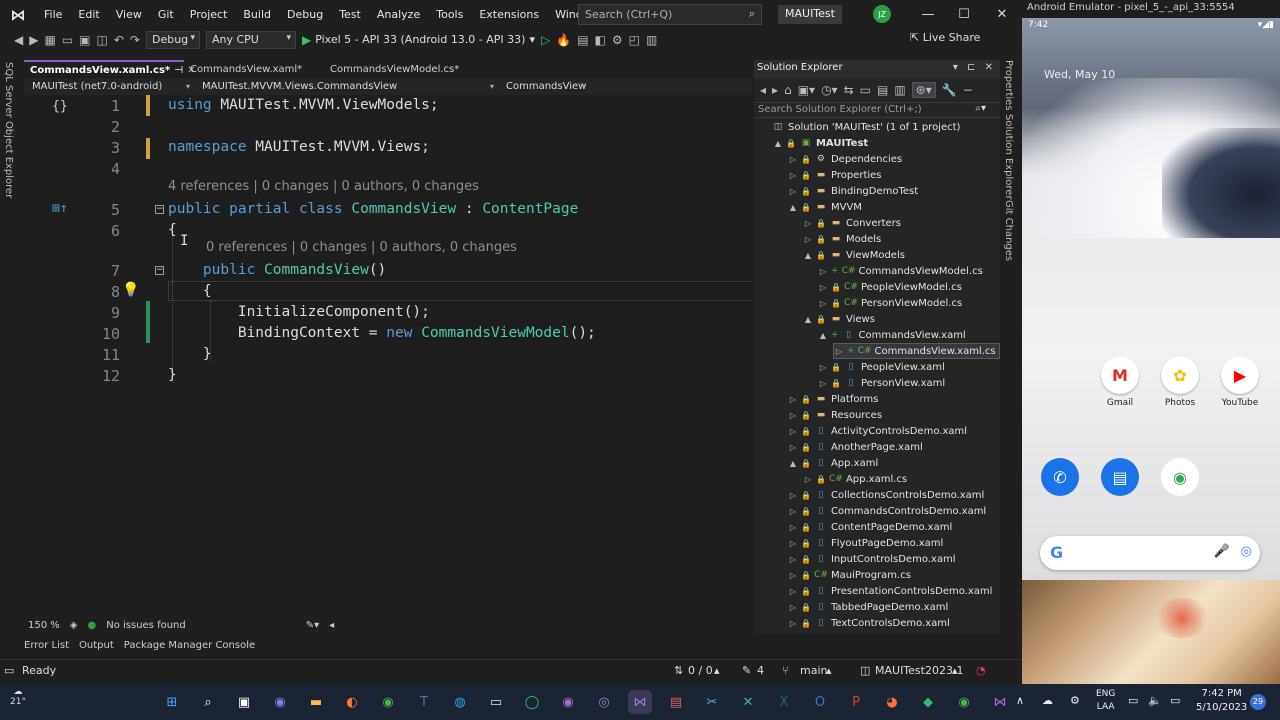  What do you see at coordinates (865, 670) in the screenshot?
I see `repo-icon: ◫` at bounding box center [865, 670].